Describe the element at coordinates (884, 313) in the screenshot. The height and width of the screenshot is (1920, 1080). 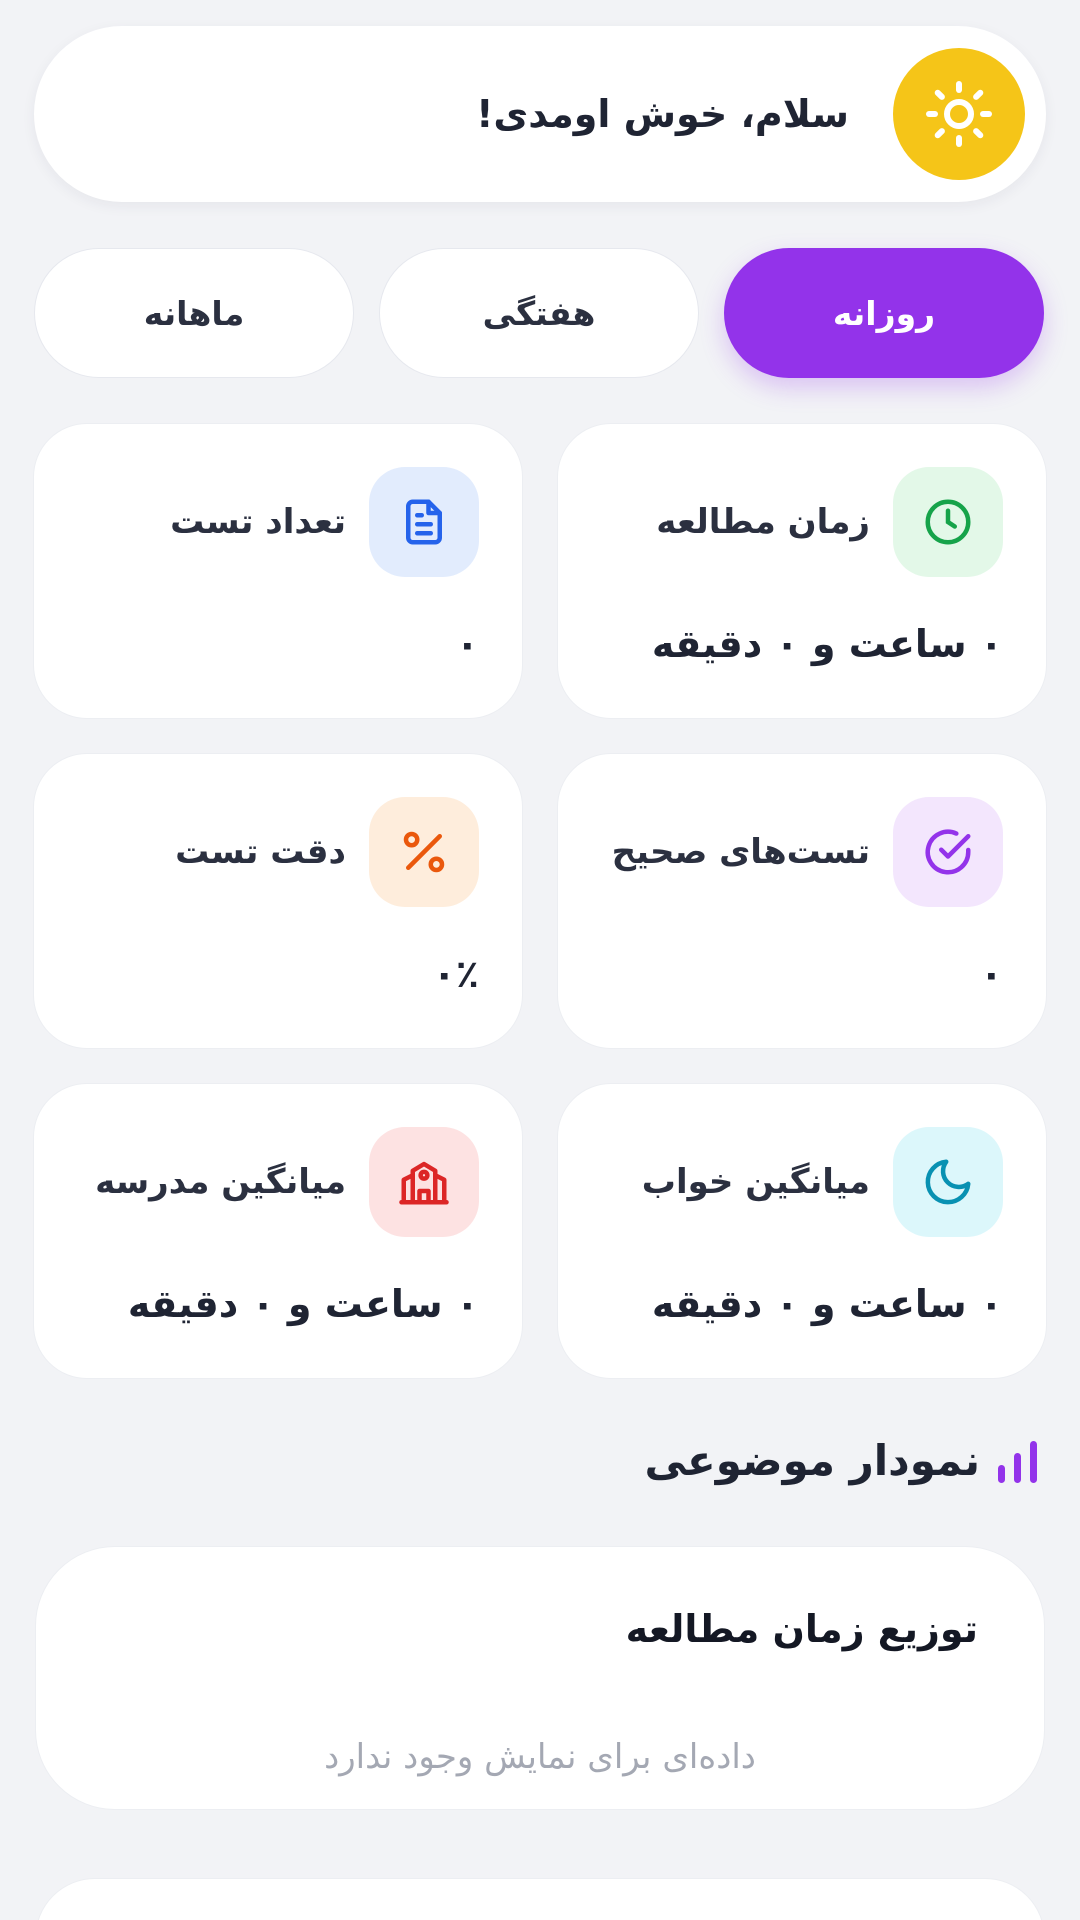
I see `tab-daily: روزانه` at that location.